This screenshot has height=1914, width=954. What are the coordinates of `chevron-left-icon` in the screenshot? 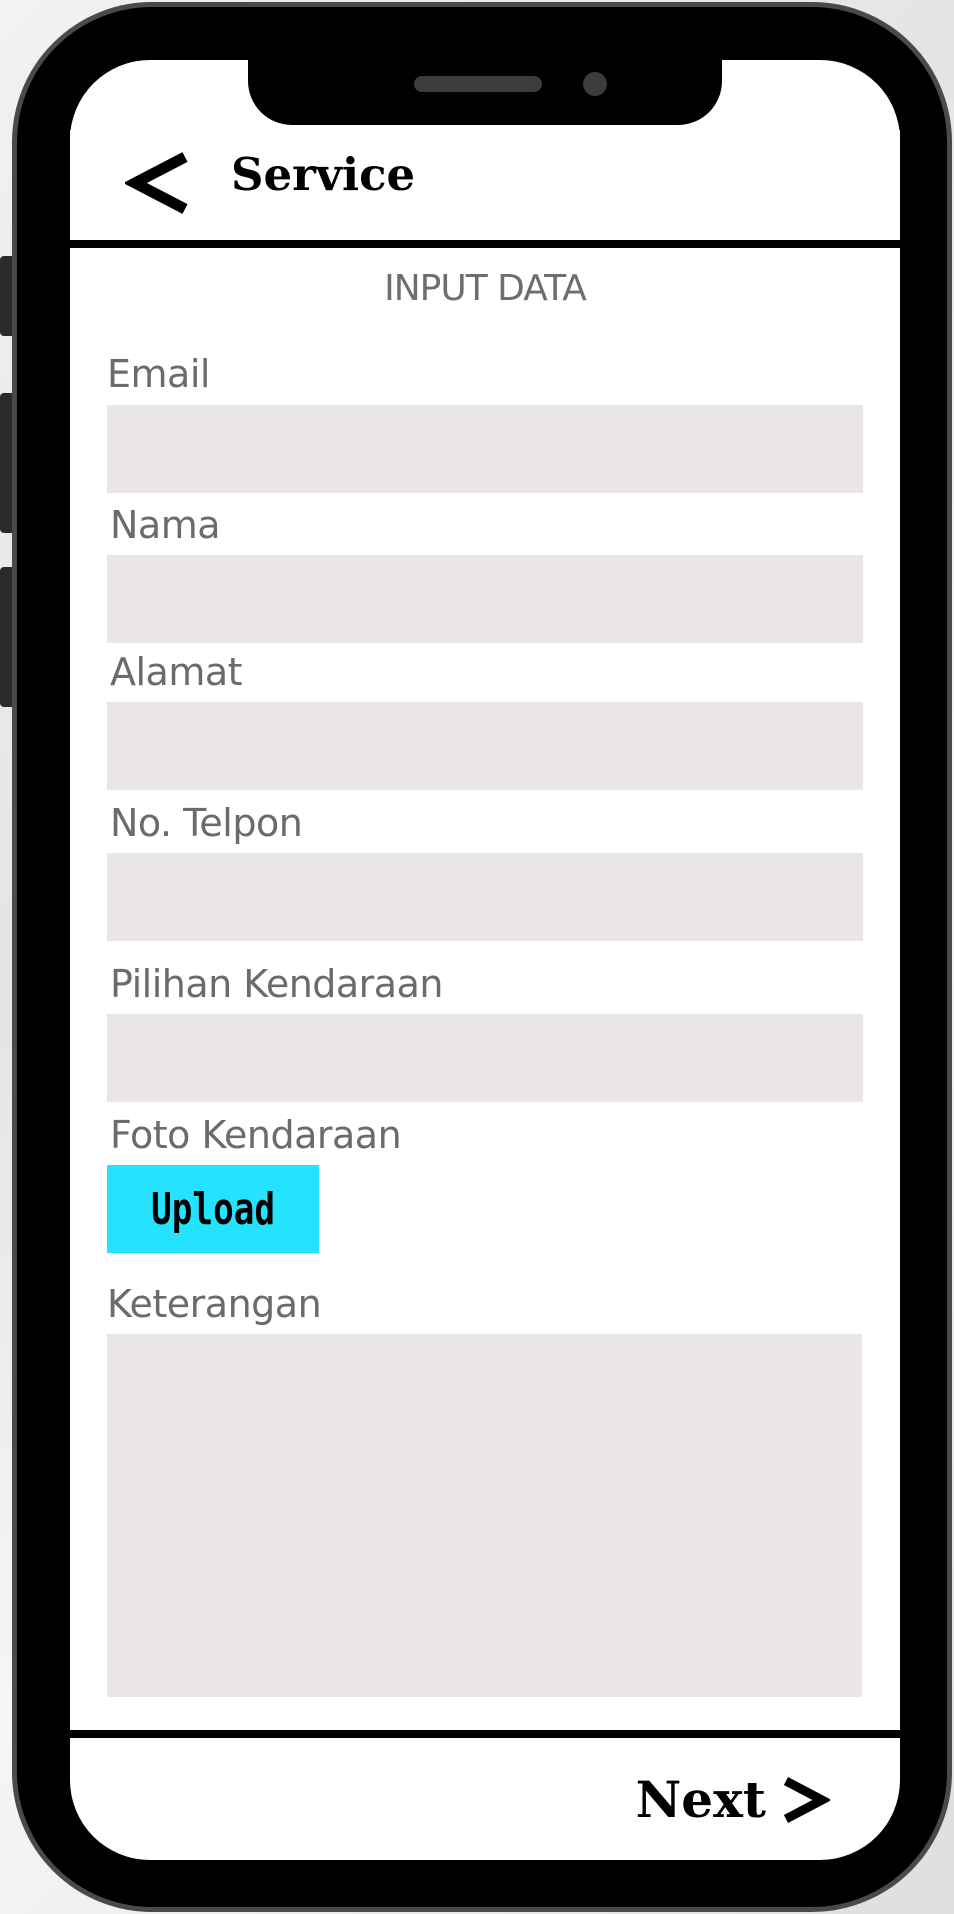 It's located at (155, 183).